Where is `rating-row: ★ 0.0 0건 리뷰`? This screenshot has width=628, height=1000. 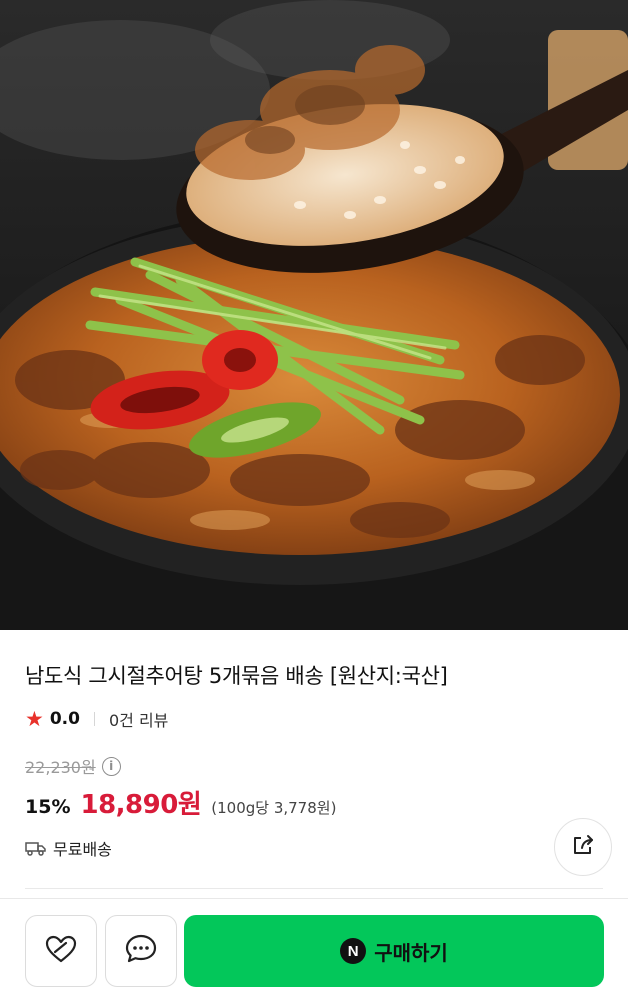 rating-row: ★ 0.0 0건 리뷰 is located at coordinates (96, 719).